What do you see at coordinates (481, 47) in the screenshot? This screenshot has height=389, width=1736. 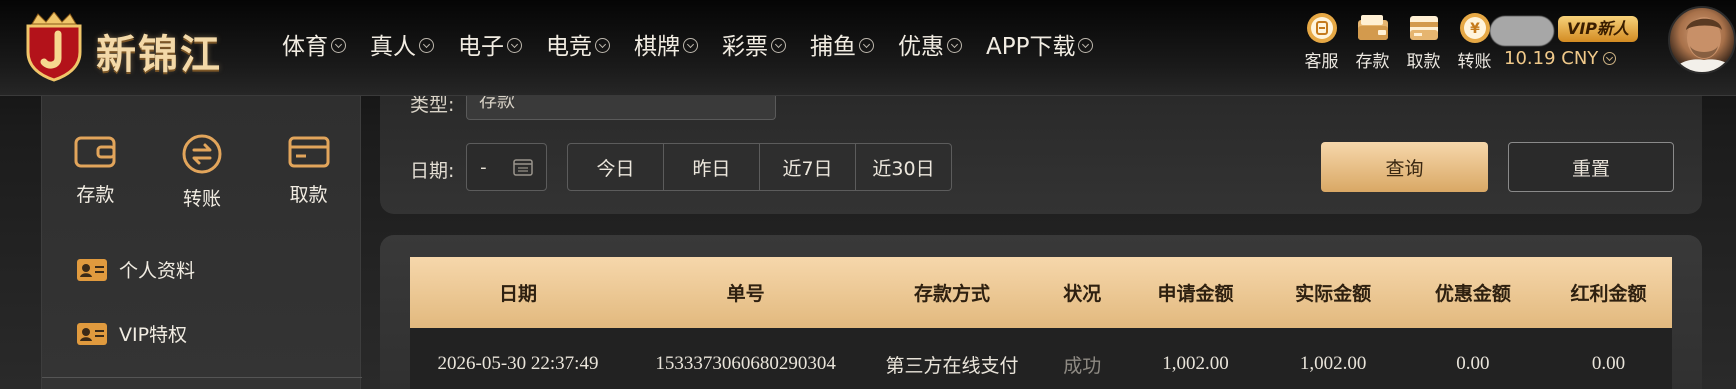 I see `nav-label: 电子` at bounding box center [481, 47].